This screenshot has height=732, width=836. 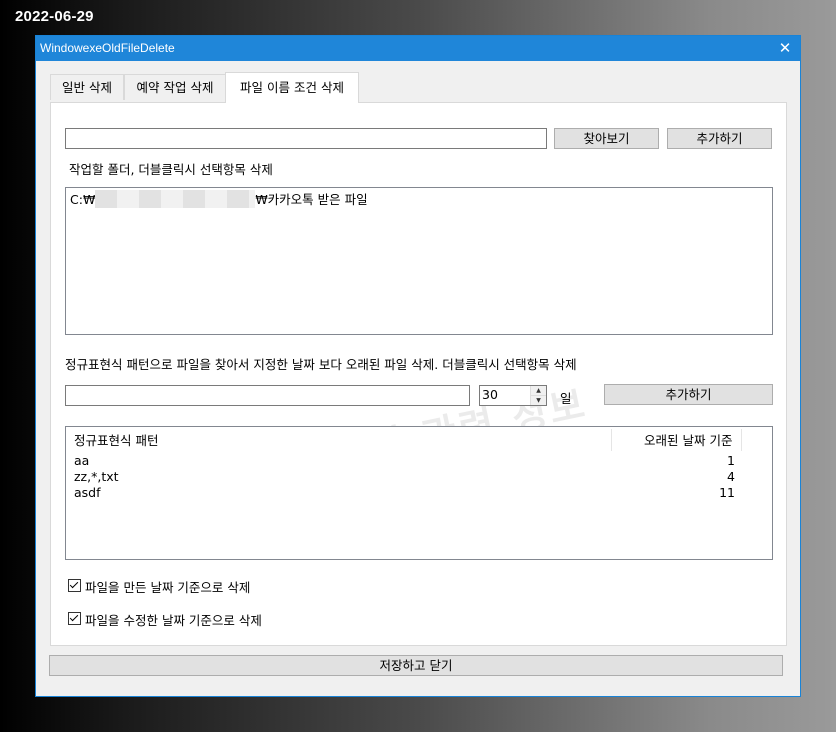 What do you see at coordinates (416, 665) in the screenshot?
I see `save-and-close-button: 저장하고 닫기` at bounding box center [416, 665].